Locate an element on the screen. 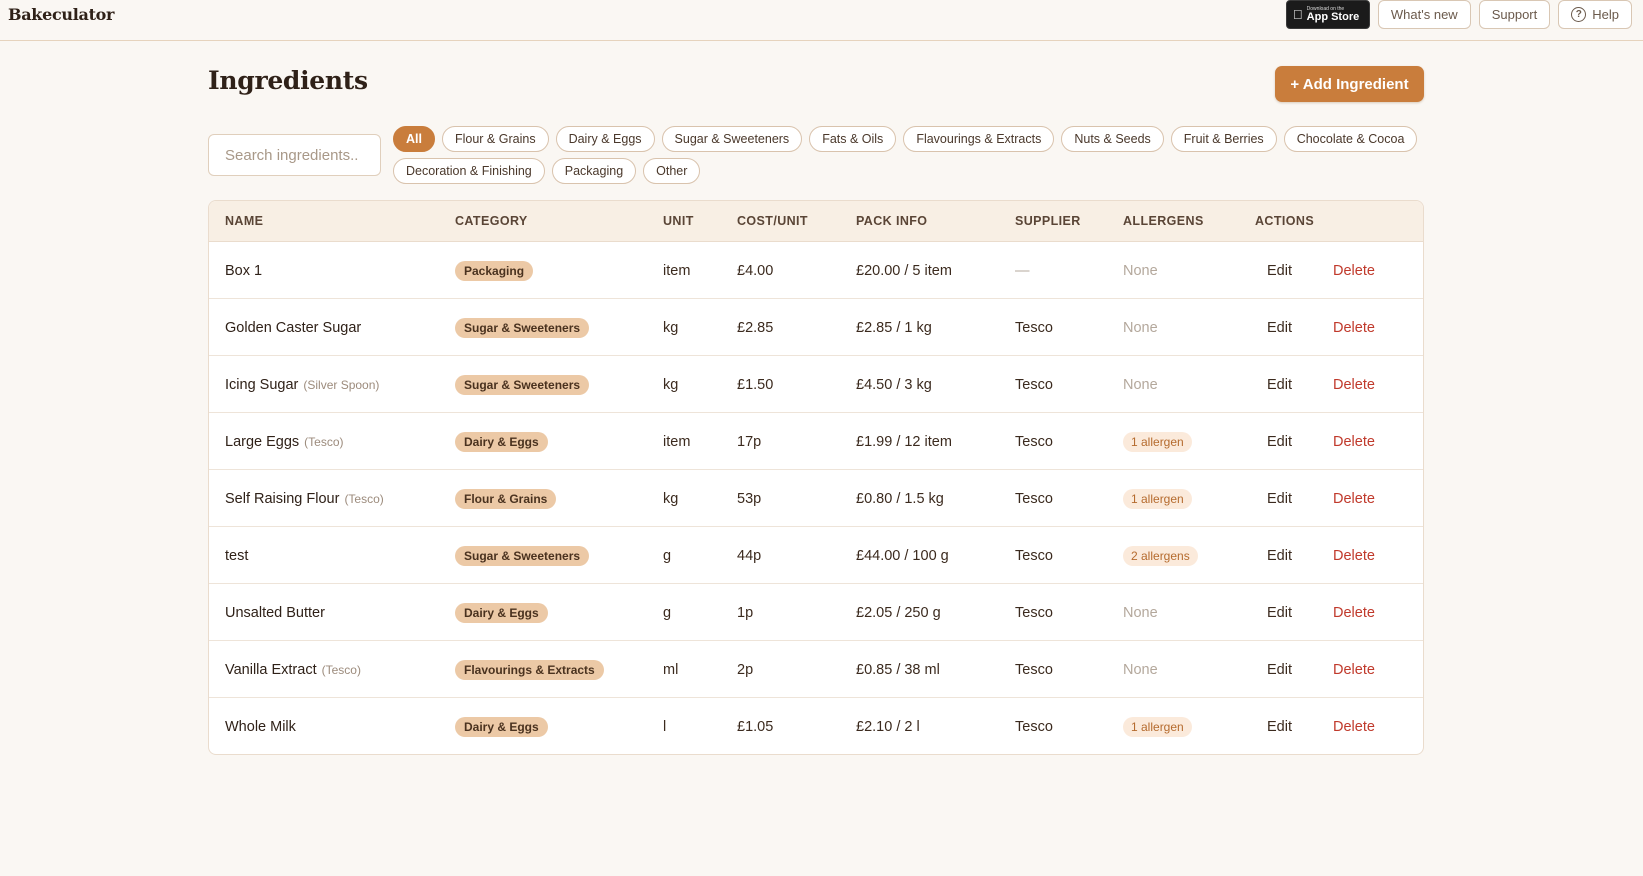  header-cost-unit: COST/UNIT is located at coordinates (772, 221).